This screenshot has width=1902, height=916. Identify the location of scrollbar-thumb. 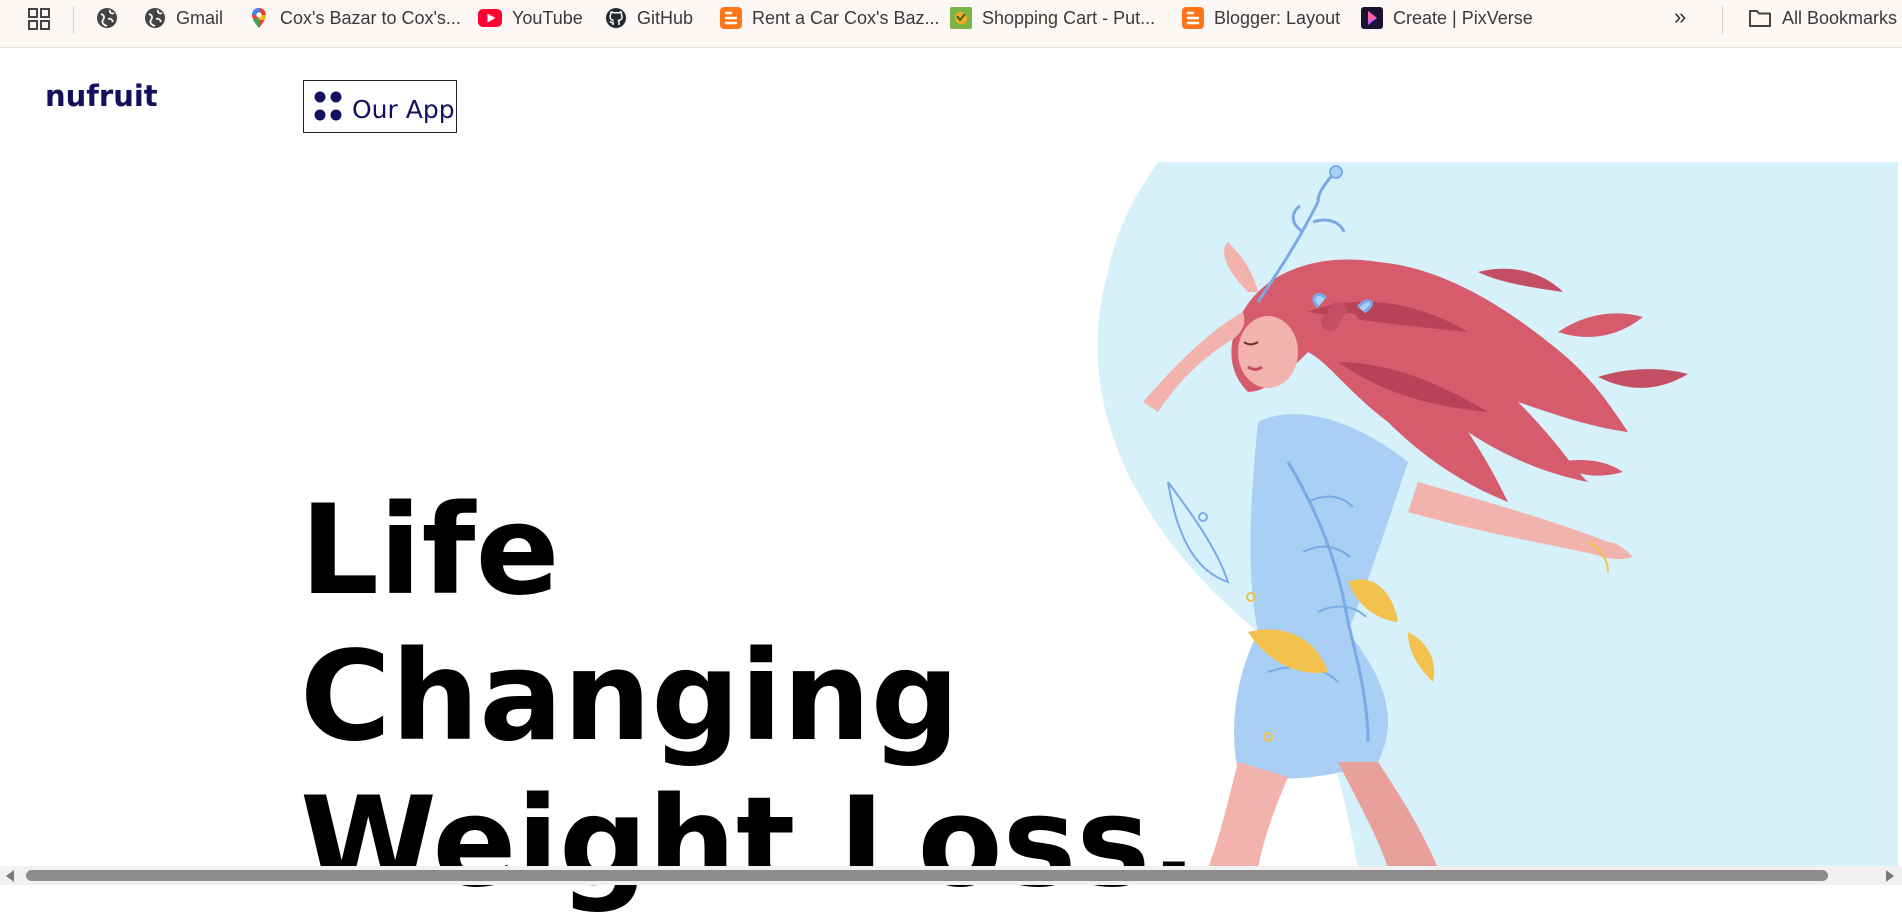
(927, 875).